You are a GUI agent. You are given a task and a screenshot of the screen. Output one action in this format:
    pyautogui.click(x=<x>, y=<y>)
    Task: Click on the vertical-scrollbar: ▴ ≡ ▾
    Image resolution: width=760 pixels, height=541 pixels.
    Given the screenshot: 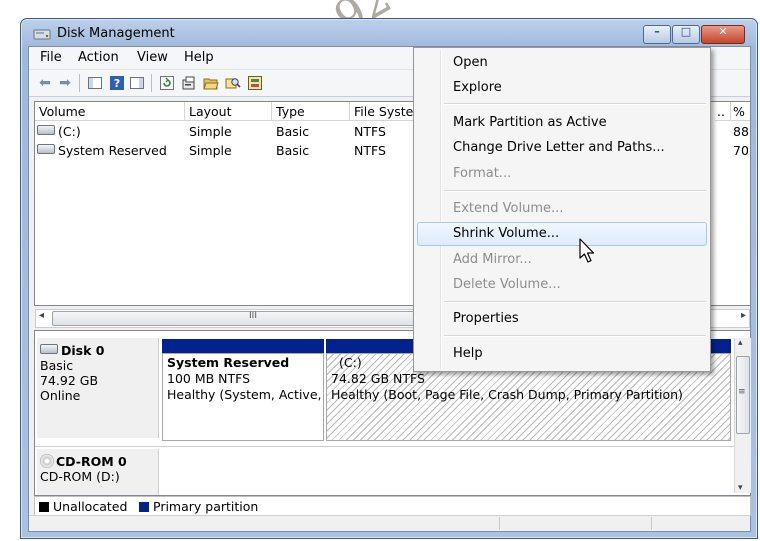 What is the action you would take?
    pyautogui.click(x=742, y=415)
    